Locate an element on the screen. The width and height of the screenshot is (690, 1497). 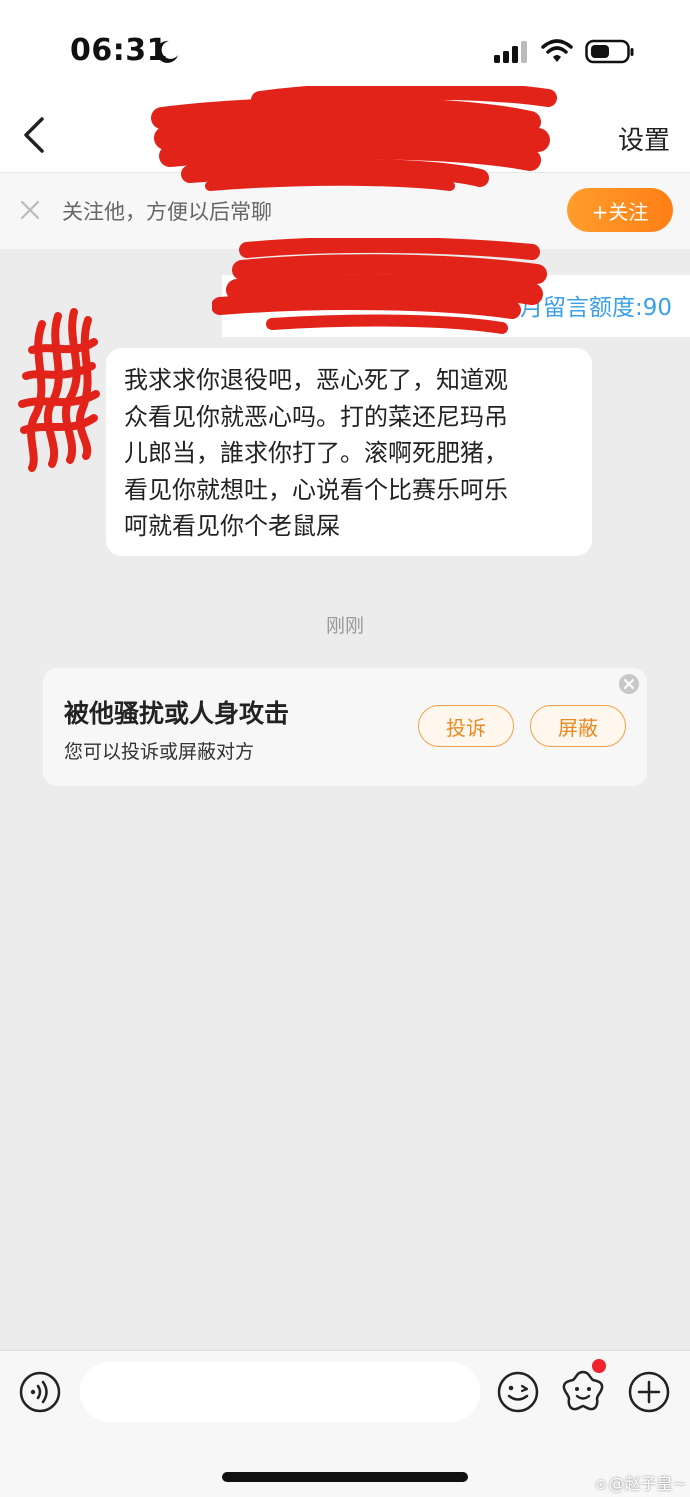
message-line: 我求求你退役吧，恶心死了，知道观 is located at coordinates (316, 380).